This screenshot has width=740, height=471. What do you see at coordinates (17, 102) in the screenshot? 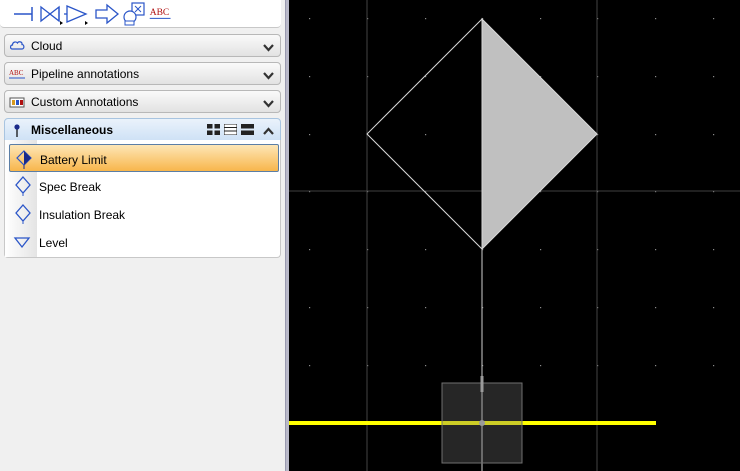
I see `custom-annotation-icon` at bounding box center [17, 102].